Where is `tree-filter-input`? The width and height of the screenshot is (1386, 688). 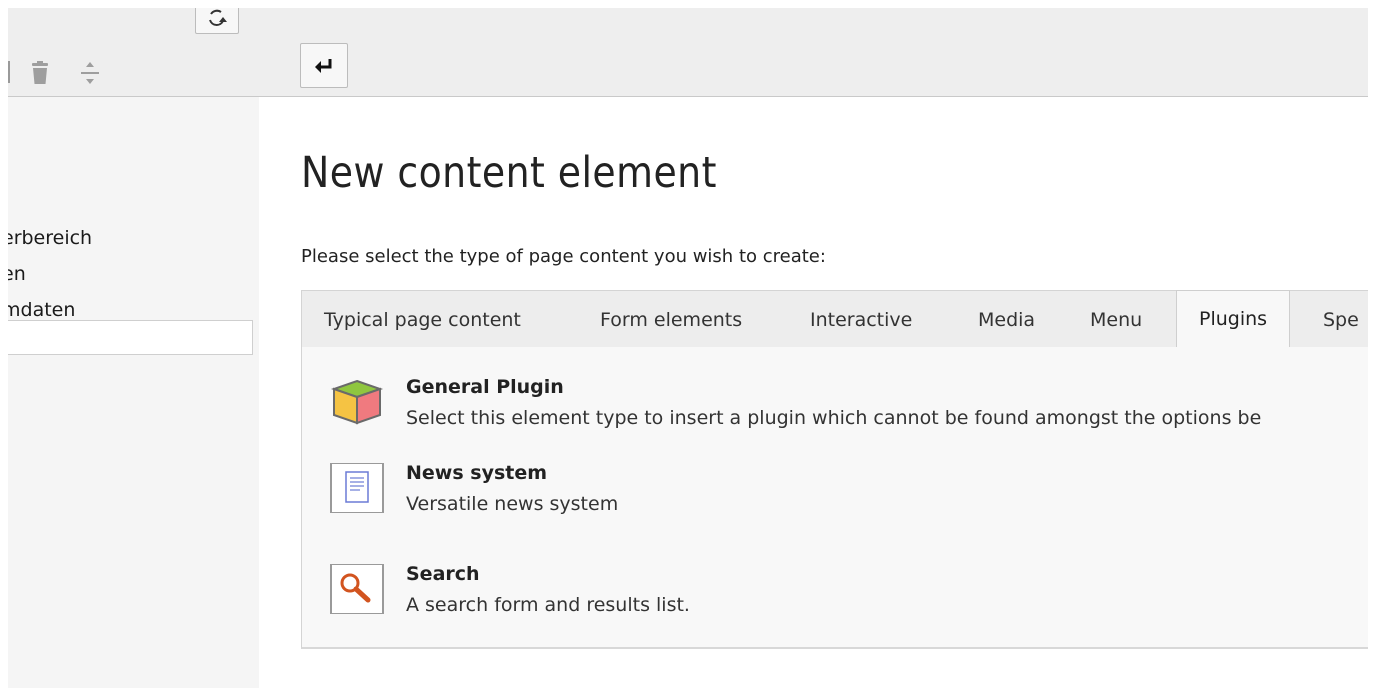 tree-filter-input is located at coordinates (129, 337).